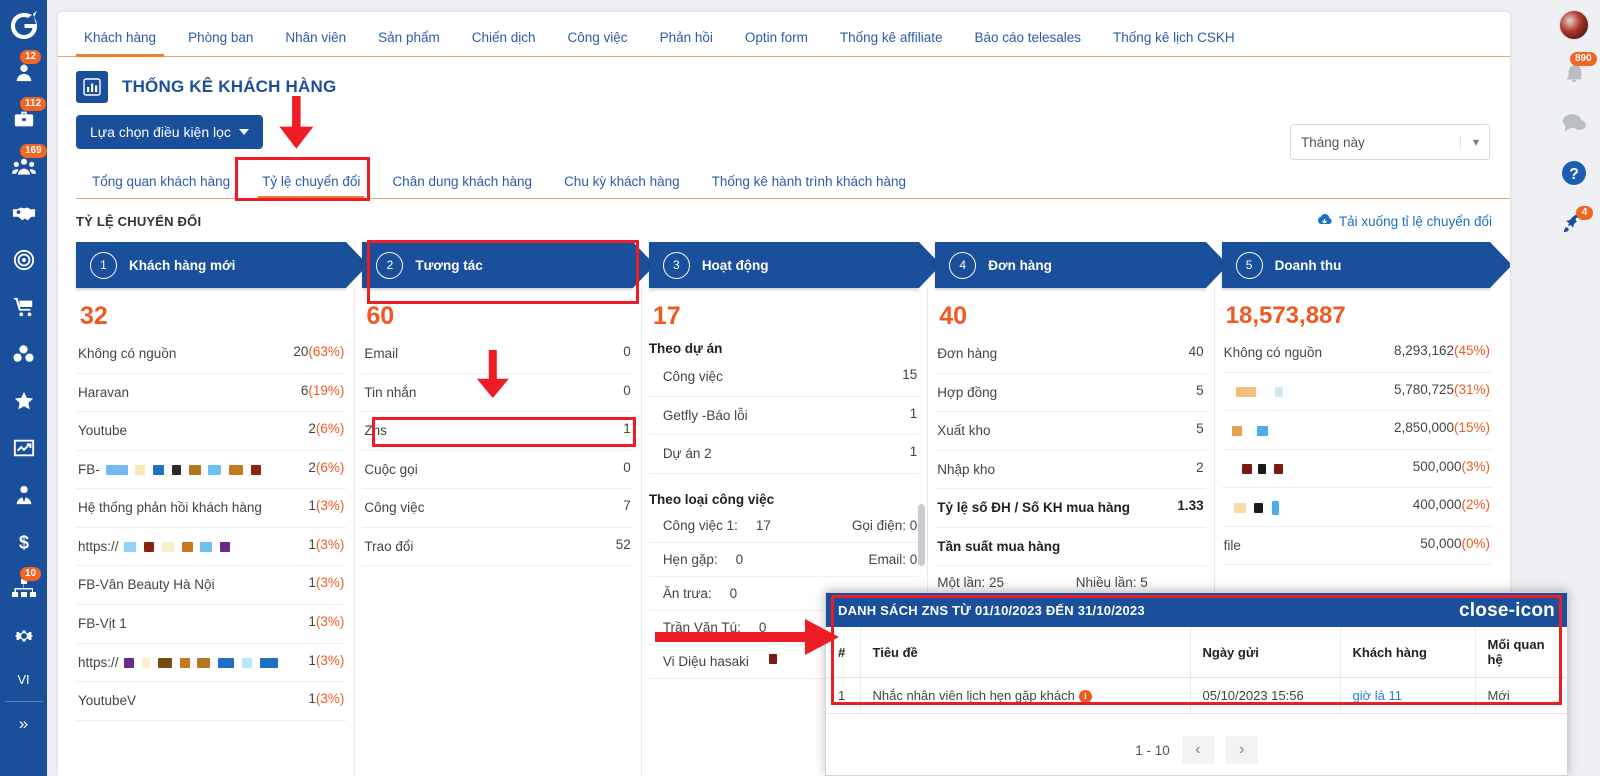 The image size is (1600, 776). Describe the element at coordinates (1070, 354) in the screenshot. I see `list-item: Đơn hàng 40` at that location.